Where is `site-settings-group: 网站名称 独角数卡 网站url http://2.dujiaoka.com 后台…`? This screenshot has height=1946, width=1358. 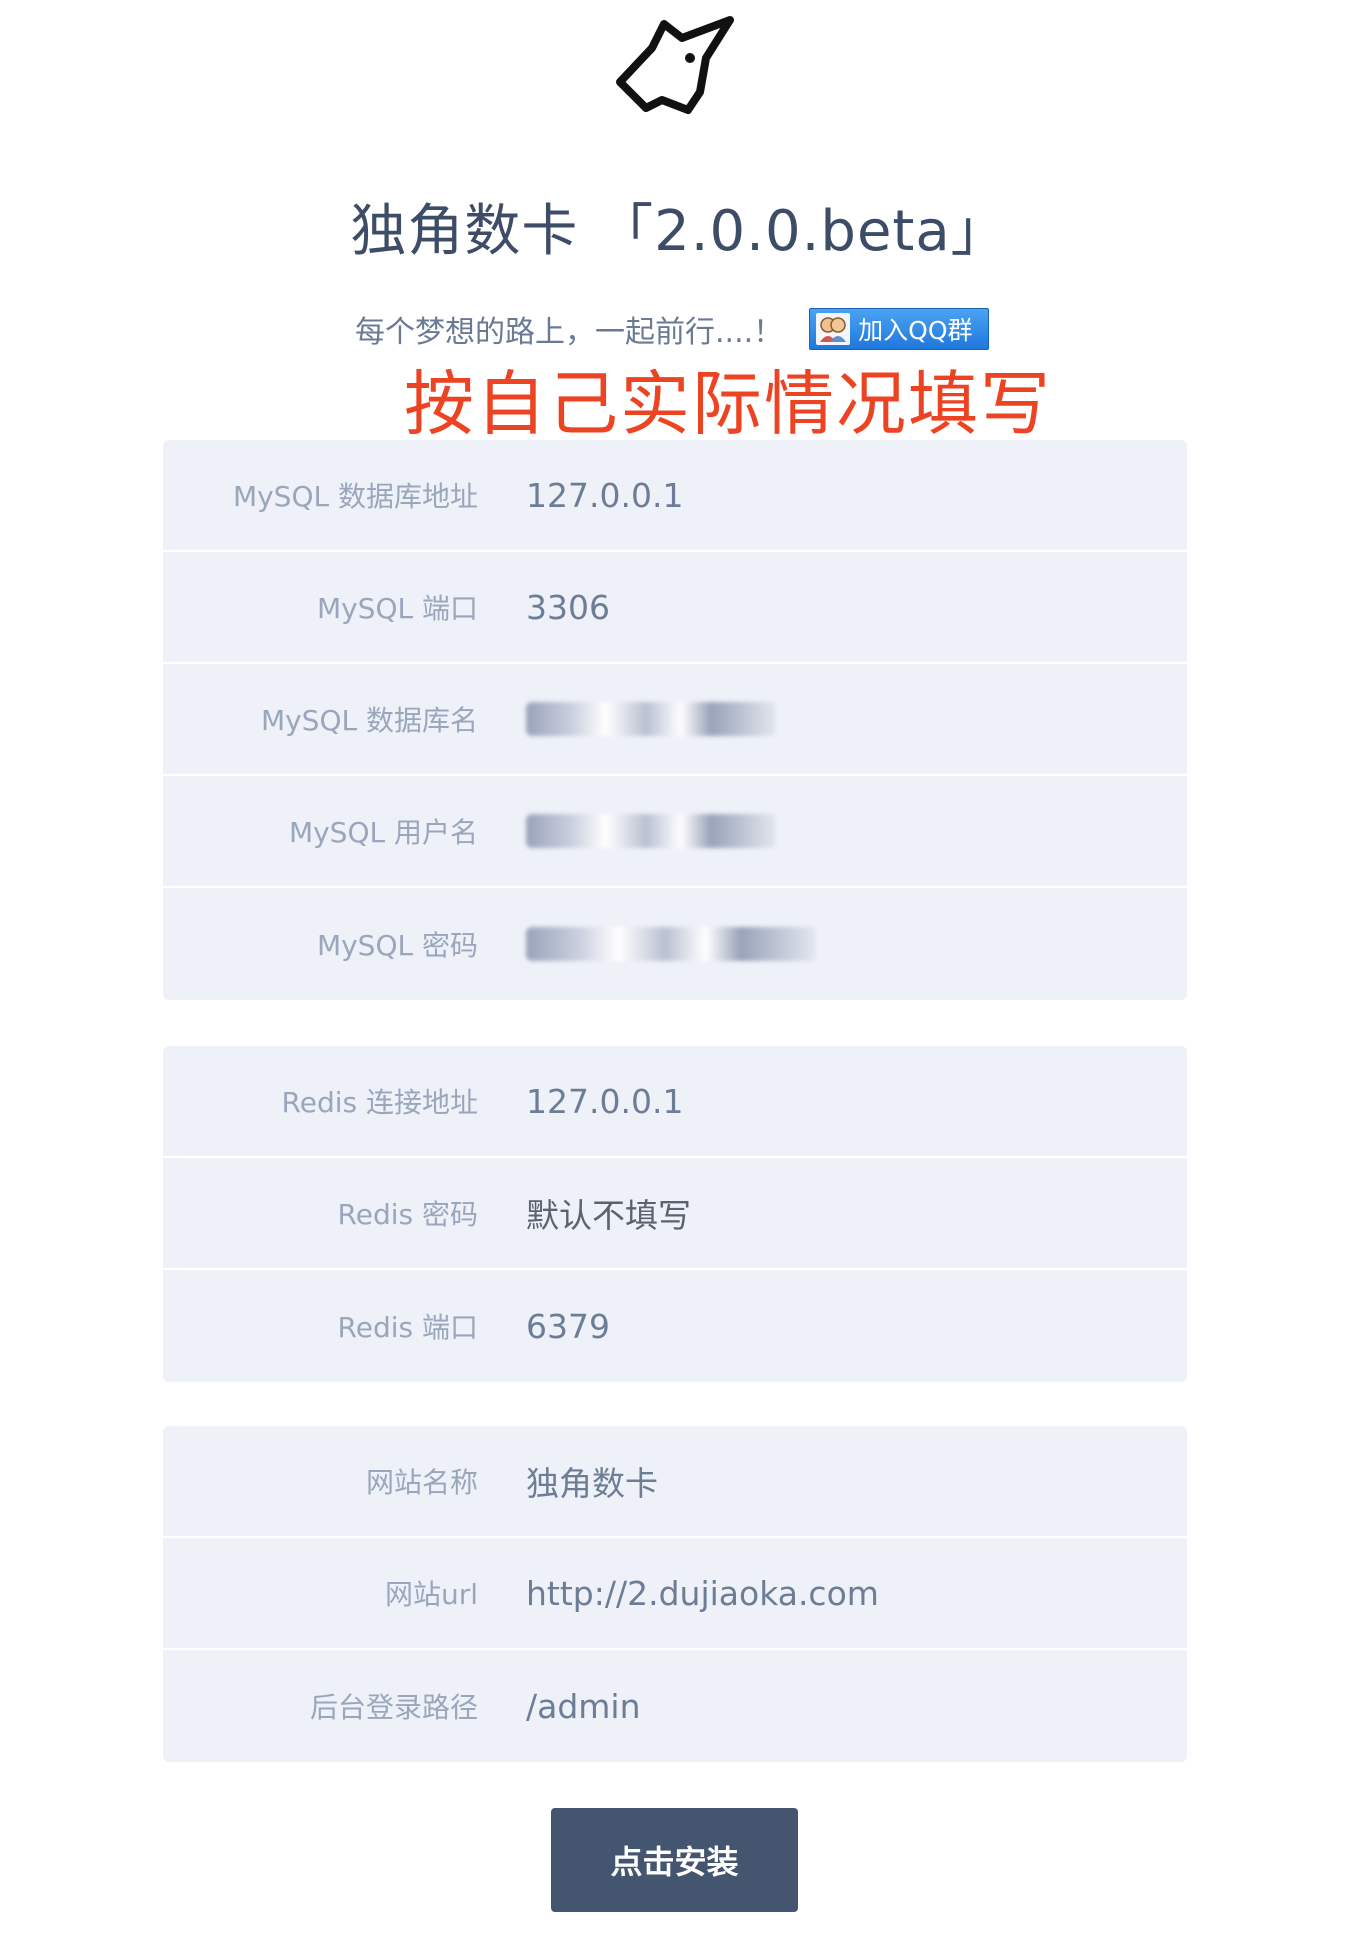
site-settings-group: 网站名称 独角数卡 网站url http://2.dujiaoka.com 后台… is located at coordinates (675, 1594).